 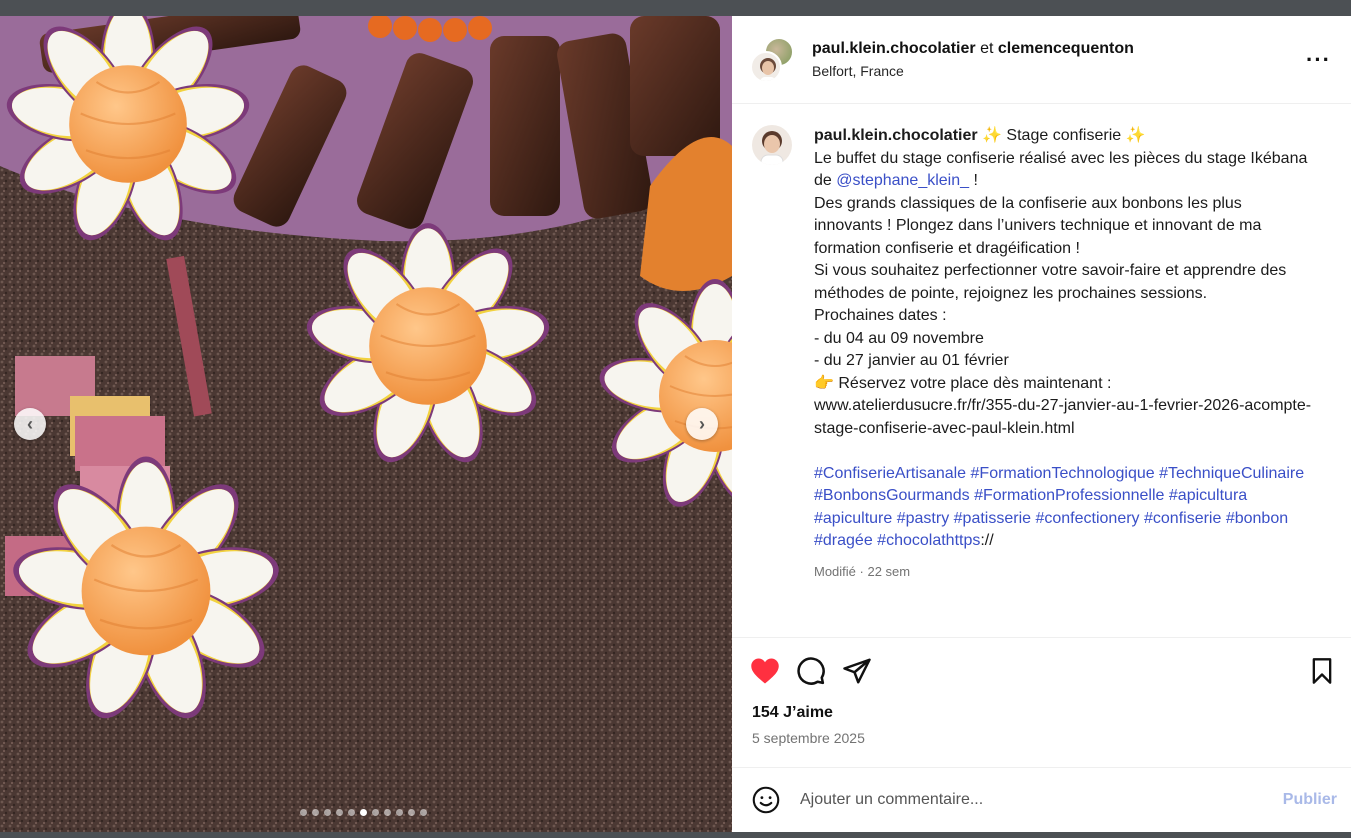 I want to click on caption-line: !, so click(x=973, y=180).